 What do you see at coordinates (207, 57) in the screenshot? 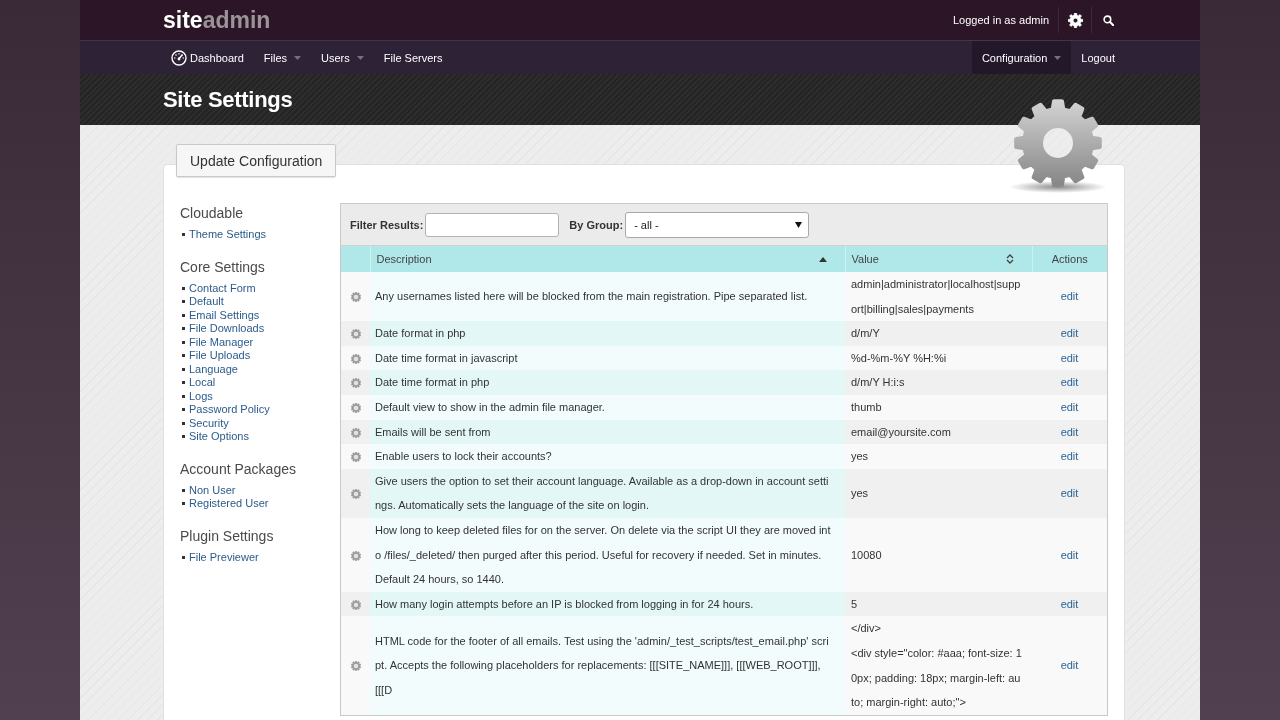
I see `nav-item: Dashboard` at bounding box center [207, 57].